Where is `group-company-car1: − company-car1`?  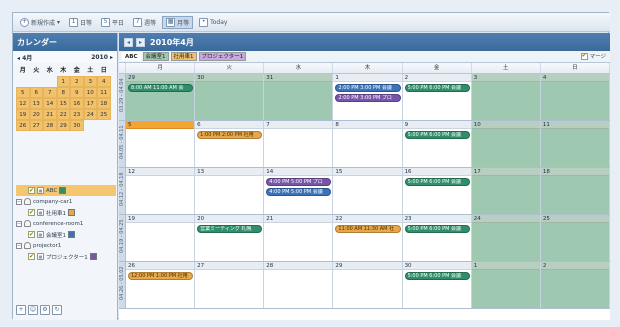 group-company-car1: − company-car1 is located at coordinates (66, 201).